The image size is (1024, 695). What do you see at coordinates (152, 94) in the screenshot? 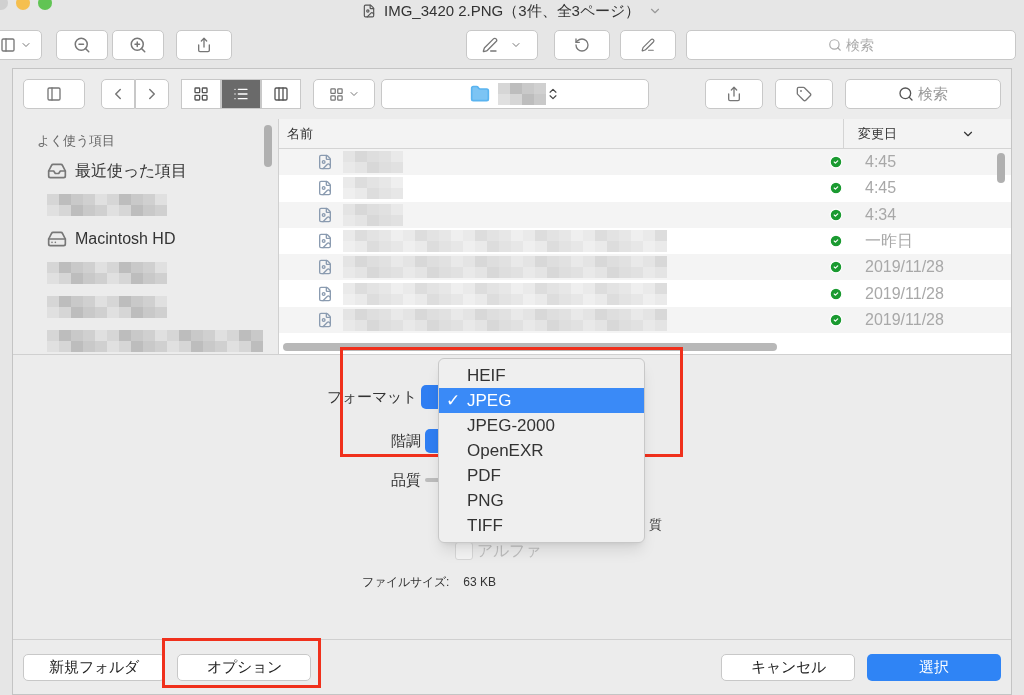
I see `forward-button` at bounding box center [152, 94].